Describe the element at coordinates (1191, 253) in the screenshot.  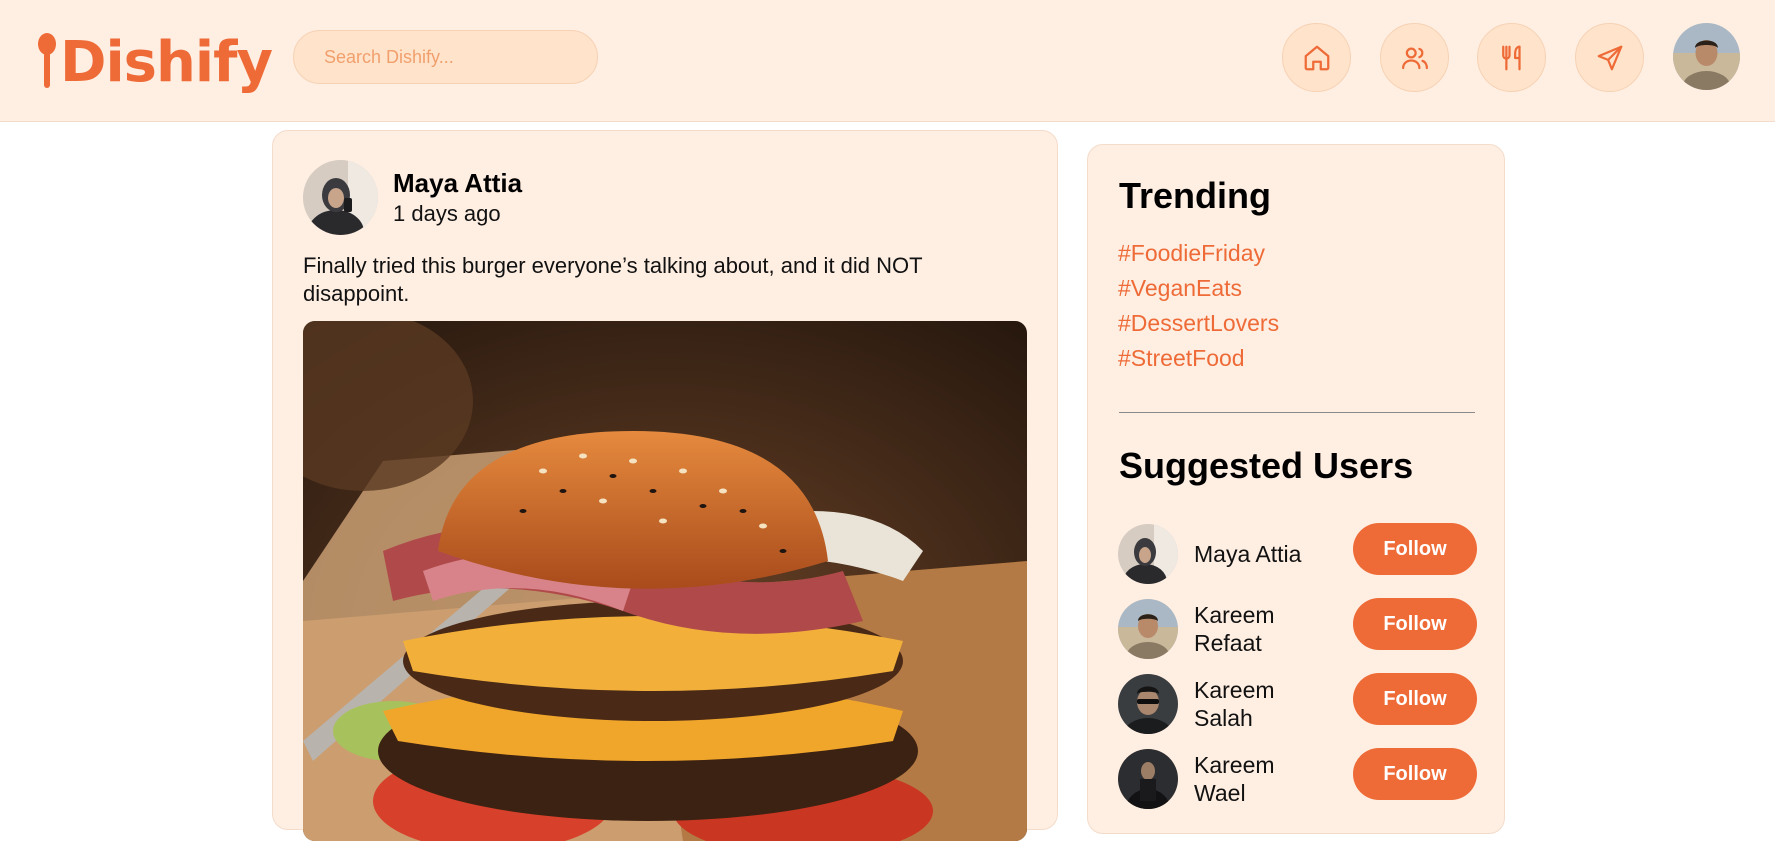
I see `hashtag-link: #FoodieFriday` at that location.